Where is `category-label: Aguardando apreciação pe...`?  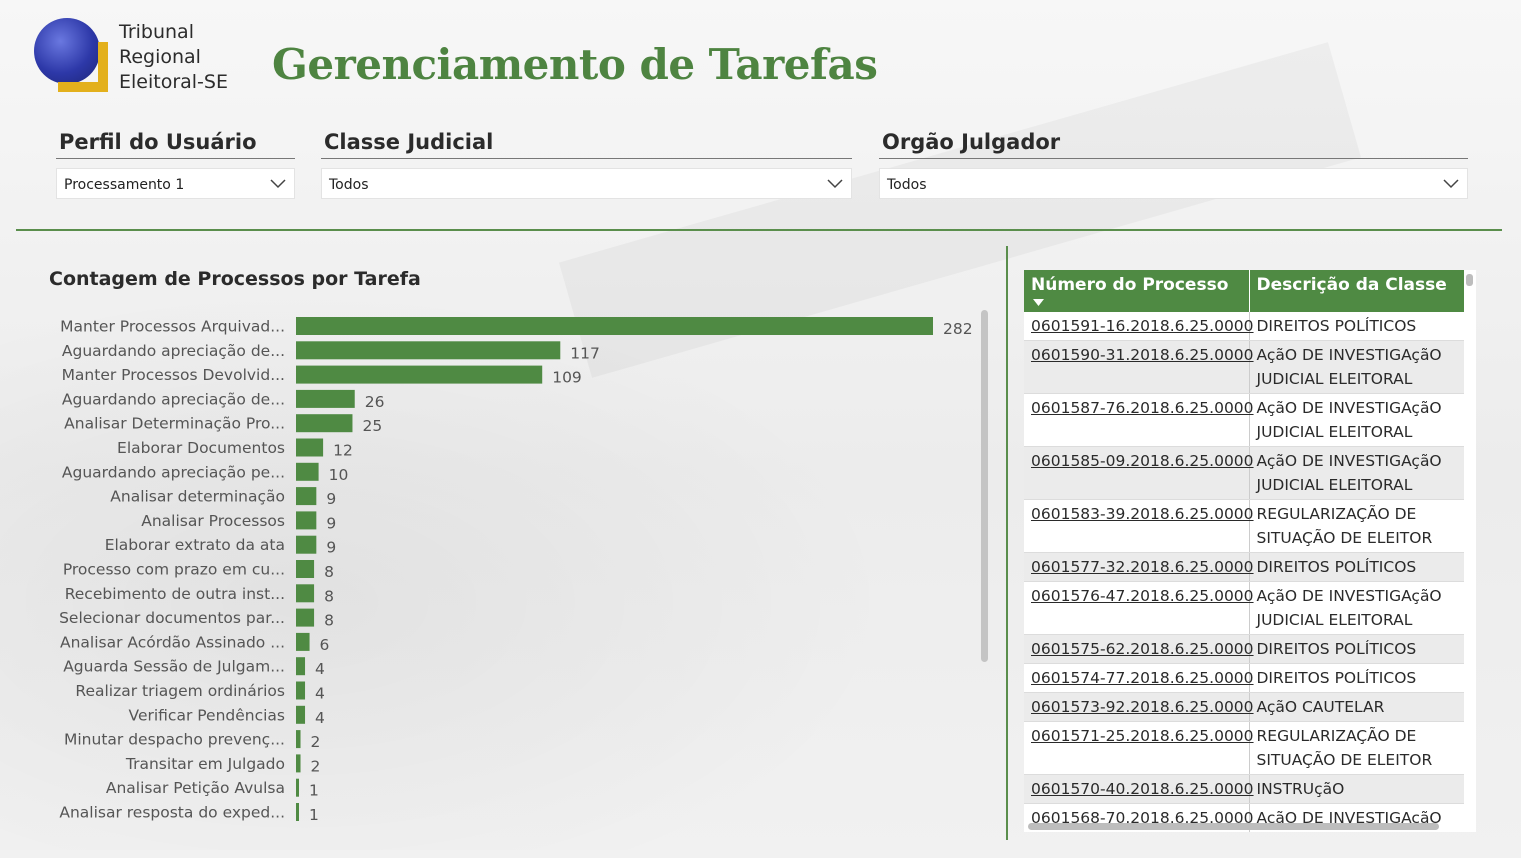
category-label: Aguardando apreciação pe... is located at coordinates (173, 472).